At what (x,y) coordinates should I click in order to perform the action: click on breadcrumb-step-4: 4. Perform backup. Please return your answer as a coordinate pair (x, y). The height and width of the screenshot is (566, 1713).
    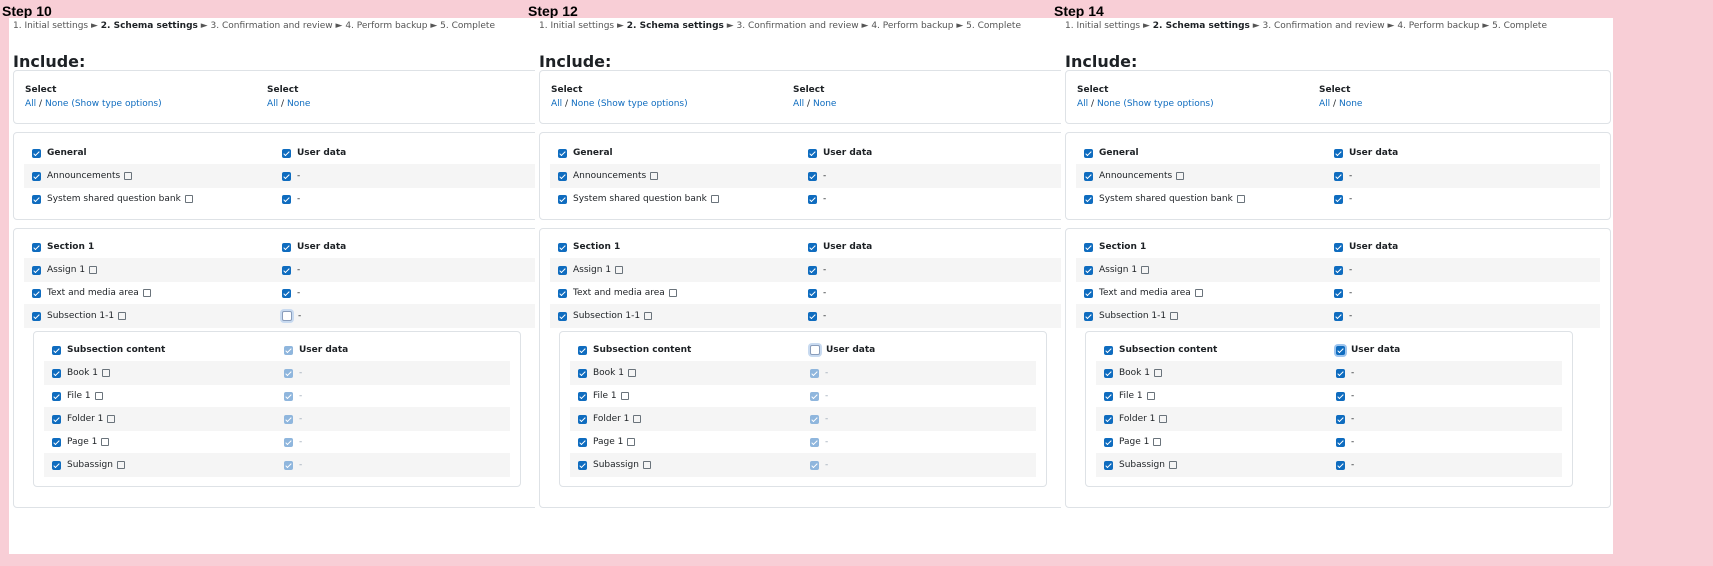
    Looking at the image, I should click on (386, 26).